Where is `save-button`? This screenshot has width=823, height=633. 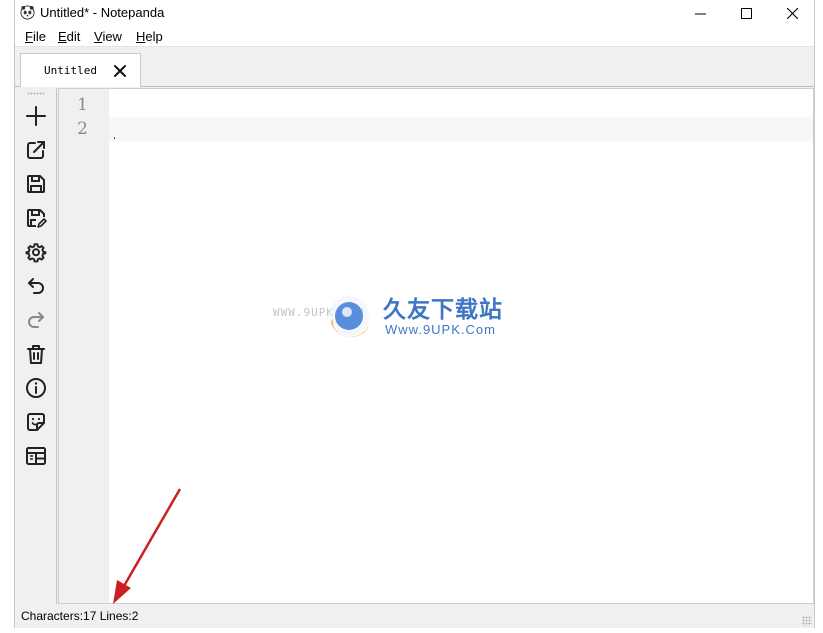 save-button is located at coordinates (36, 184).